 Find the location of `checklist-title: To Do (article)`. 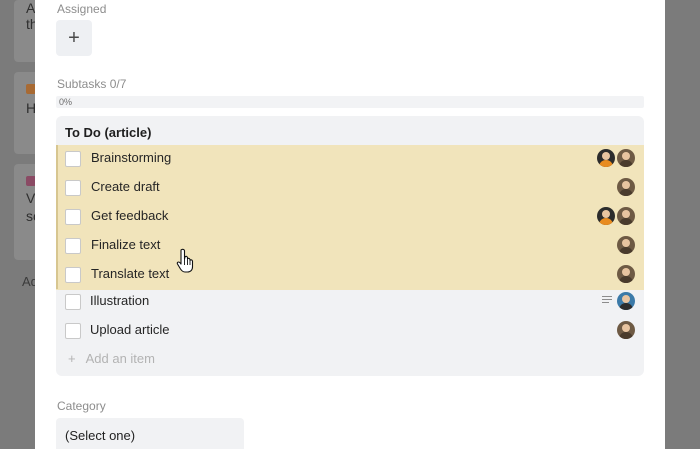

checklist-title: To Do (article) is located at coordinates (108, 132).